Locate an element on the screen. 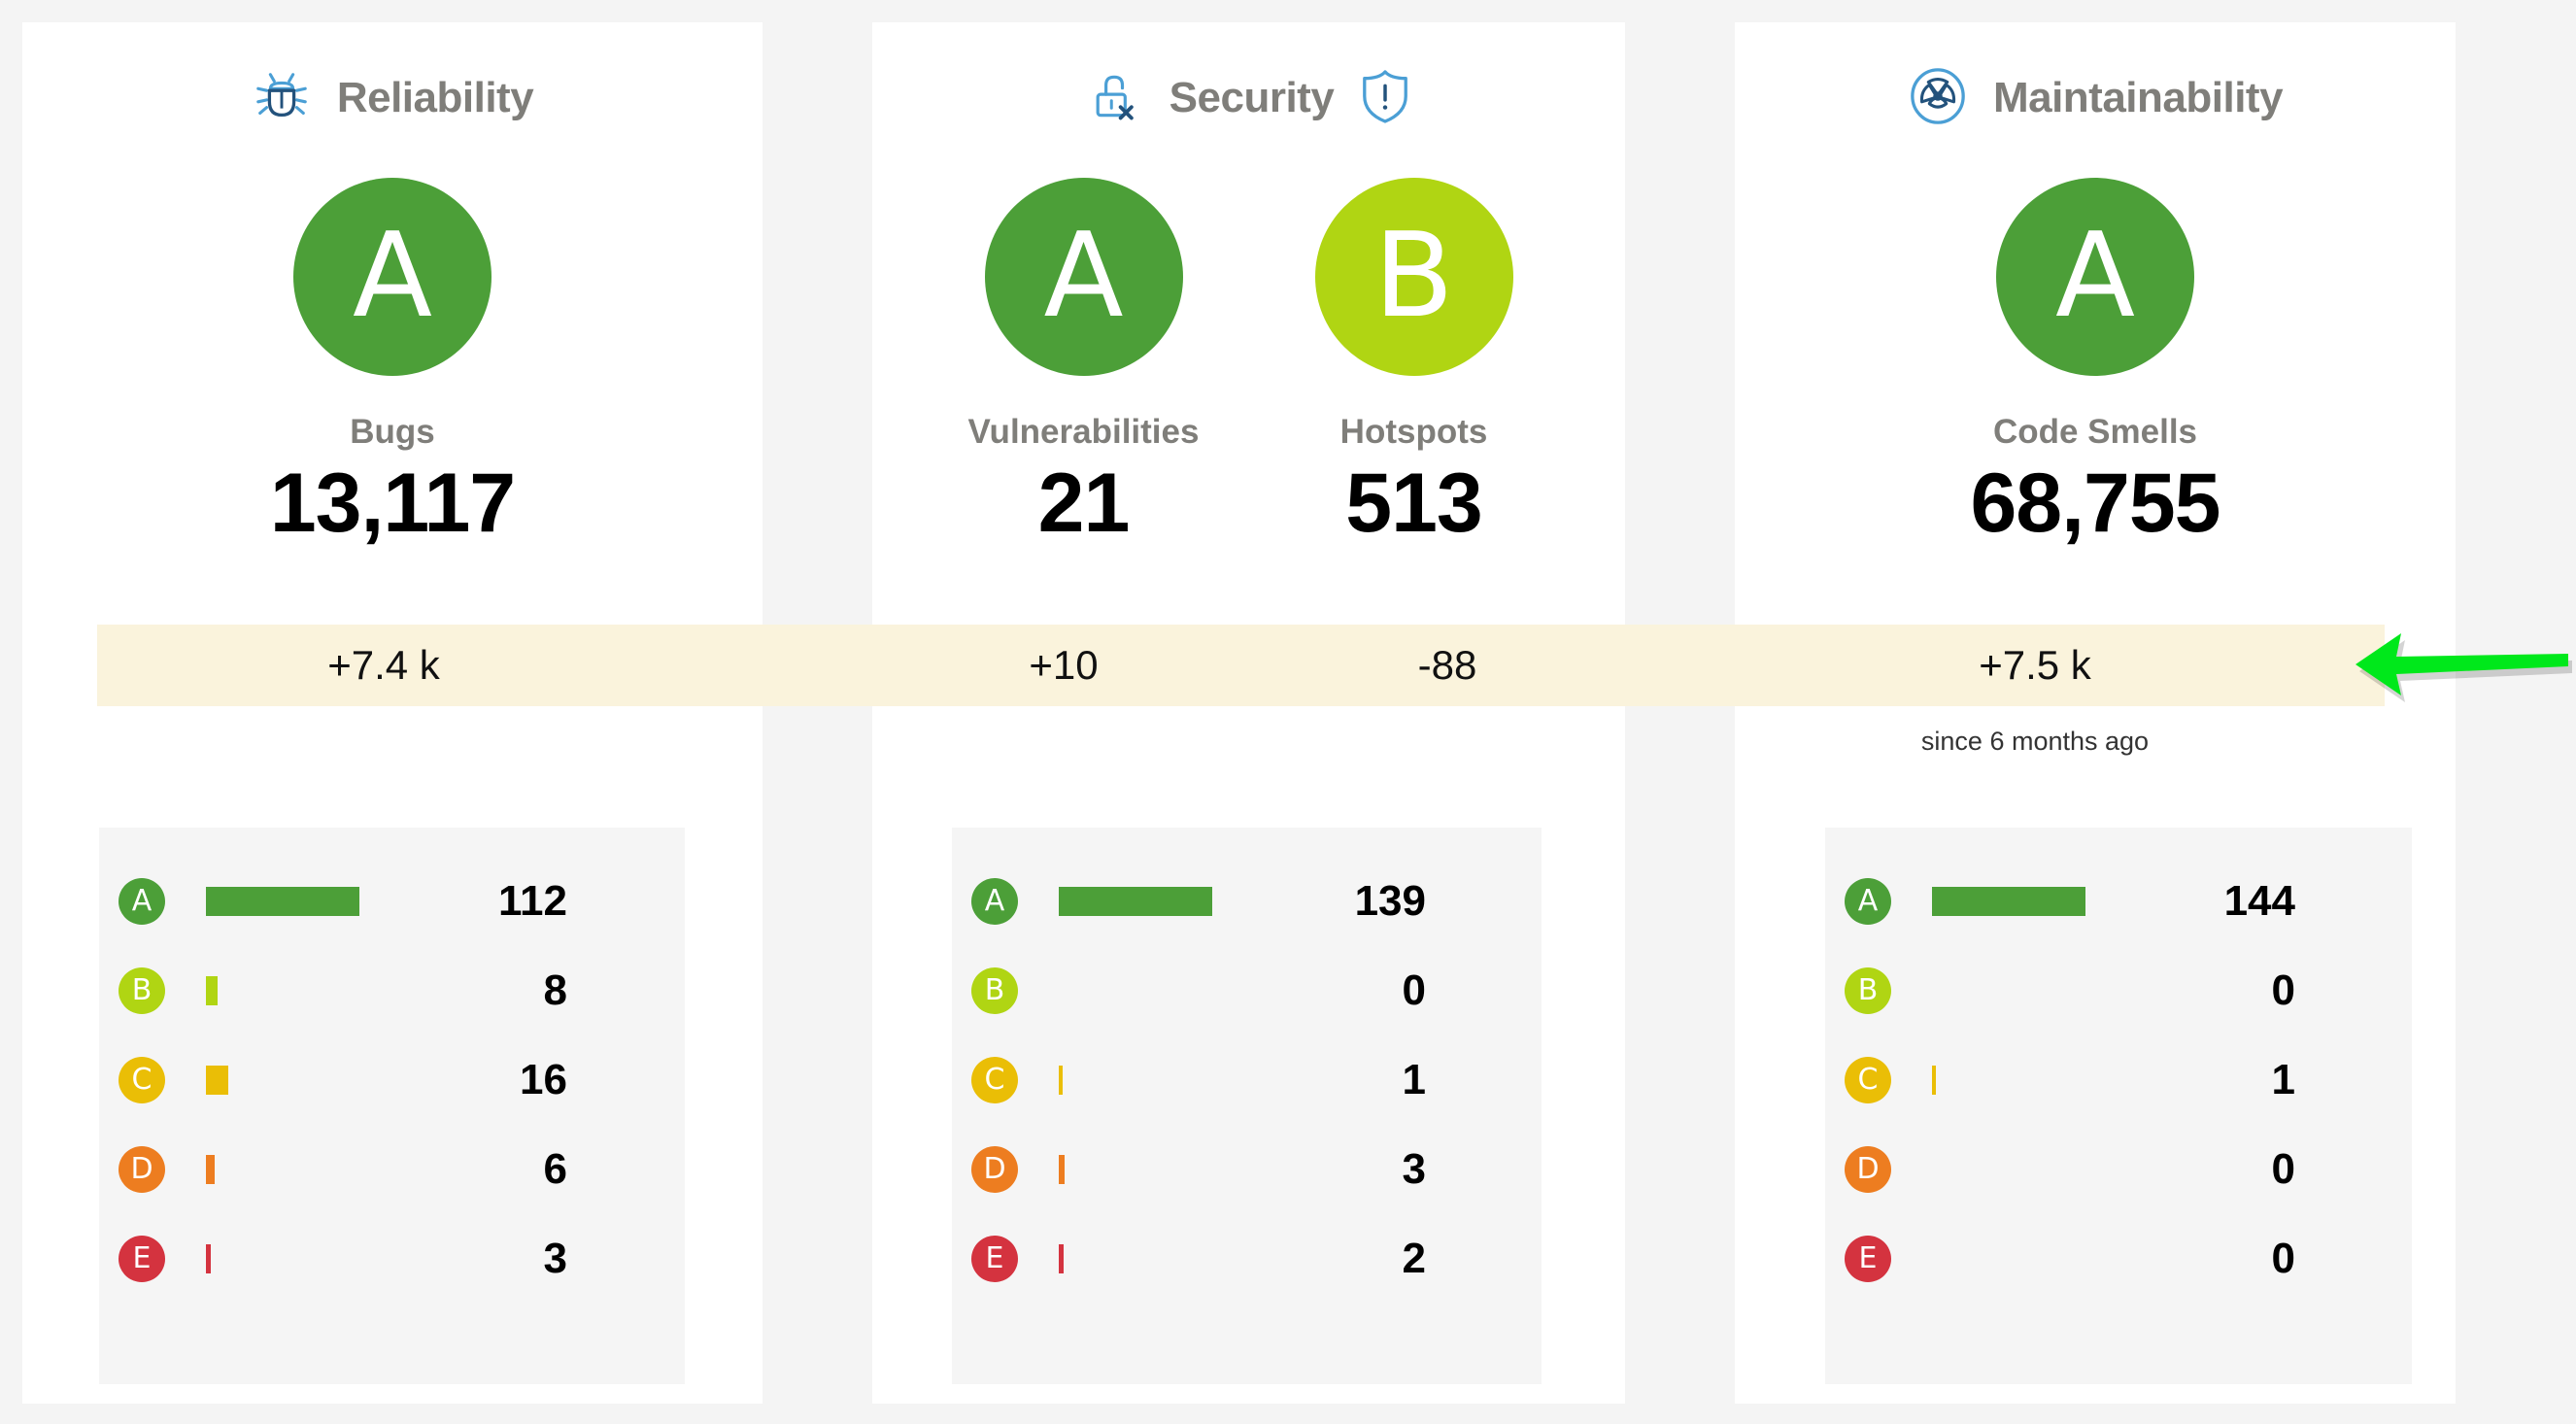 This screenshot has width=2576, height=1424. code-smells-delta: +7.5 k is located at coordinates (2035, 665).